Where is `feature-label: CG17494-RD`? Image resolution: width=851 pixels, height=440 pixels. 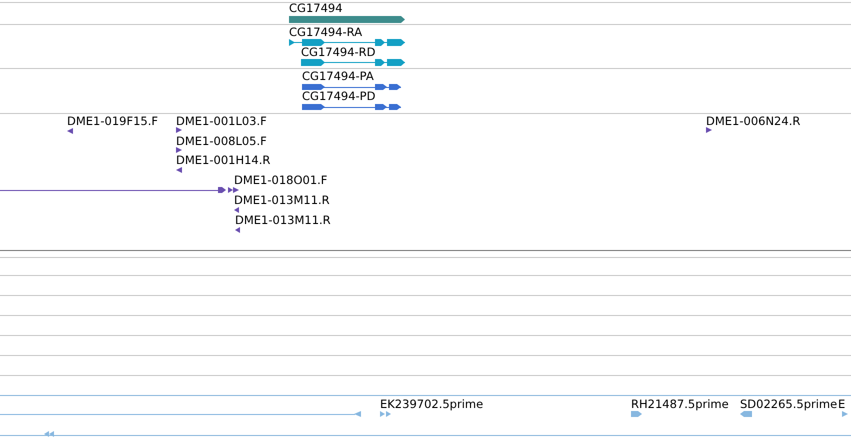
feature-label: CG17494-RD is located at coordinates (338, 52).